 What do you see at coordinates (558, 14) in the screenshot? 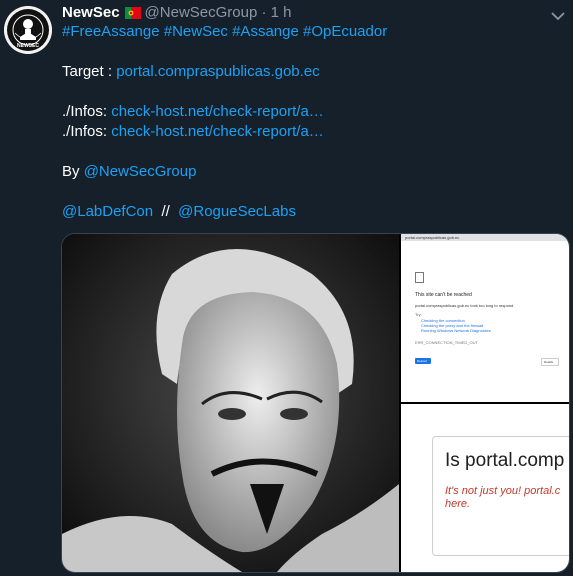
I see `chevron-down-icon` at bounding box center [558, 14].